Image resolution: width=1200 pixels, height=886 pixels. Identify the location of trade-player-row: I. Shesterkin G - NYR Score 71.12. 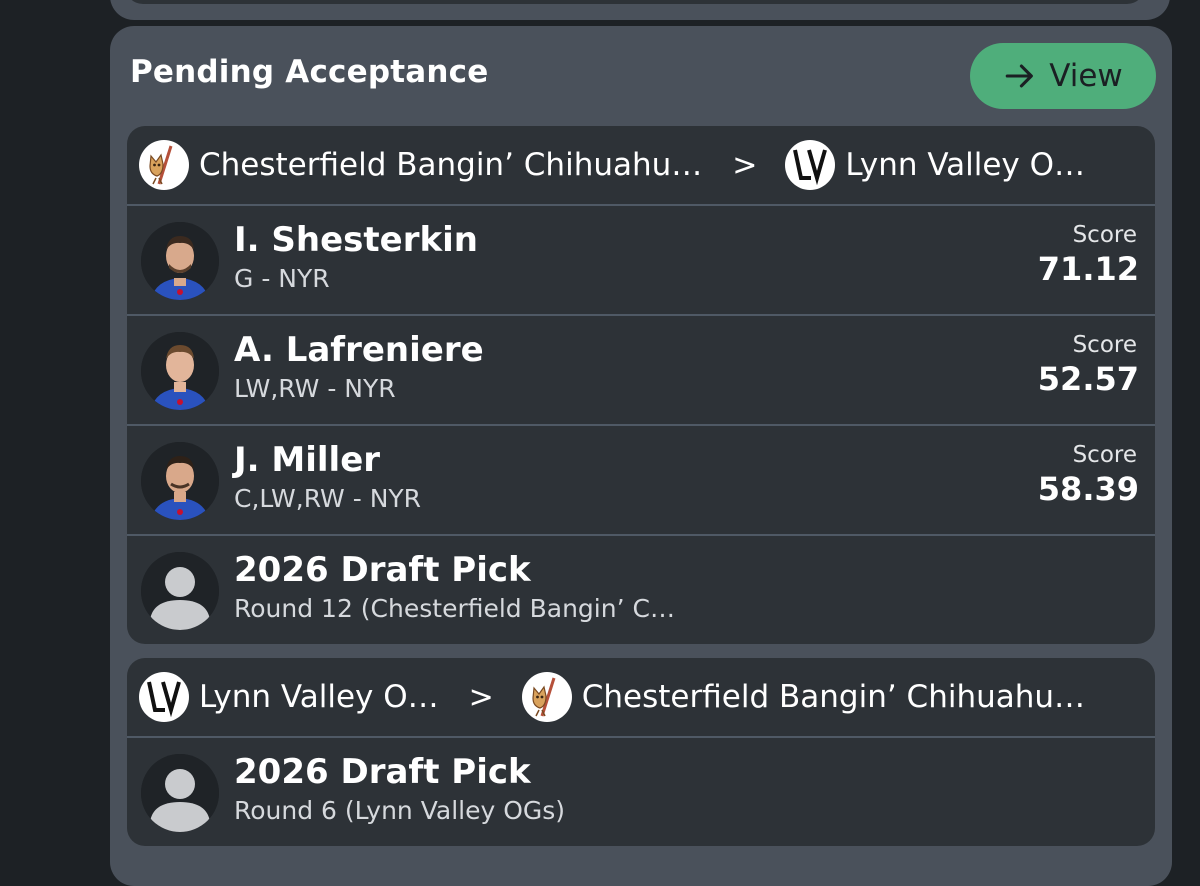
(641, 261).